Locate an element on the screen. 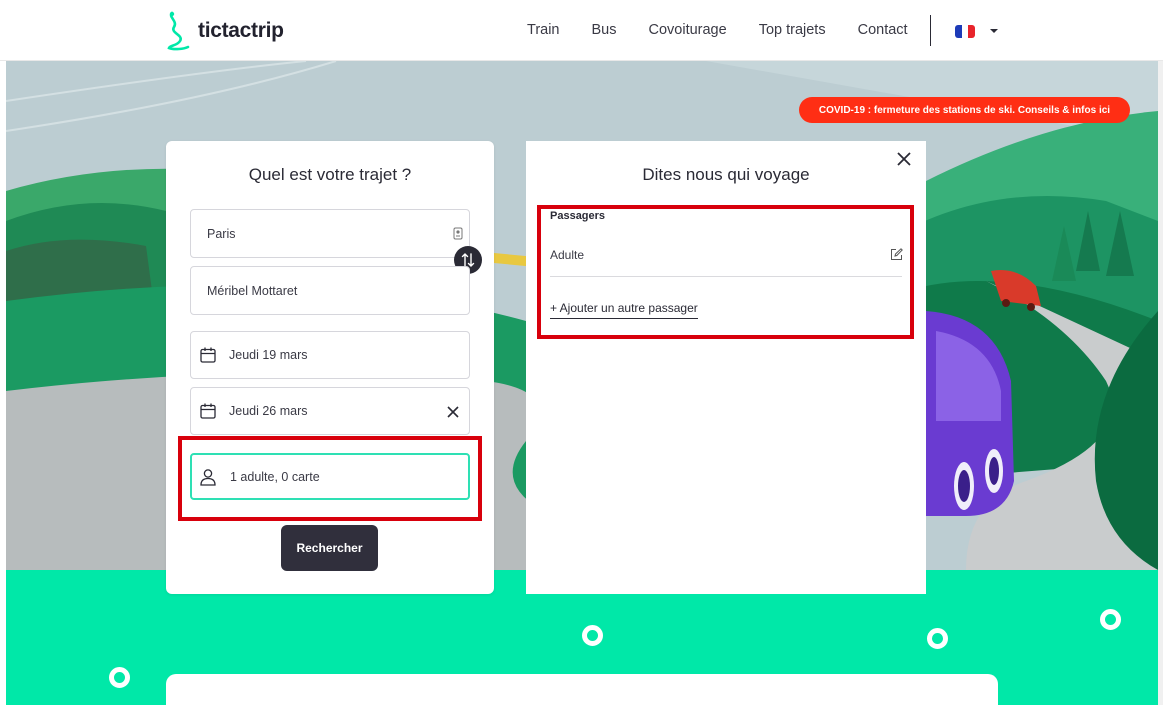 The height and width of the screenshot is (705, 1163). return-date-field: Jeudi 26 mars is located at coordinates (330, 411).